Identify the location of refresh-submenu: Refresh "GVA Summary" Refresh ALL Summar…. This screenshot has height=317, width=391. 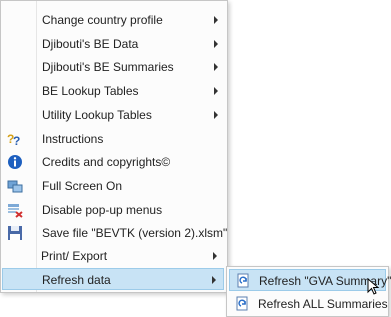
(308, 291).